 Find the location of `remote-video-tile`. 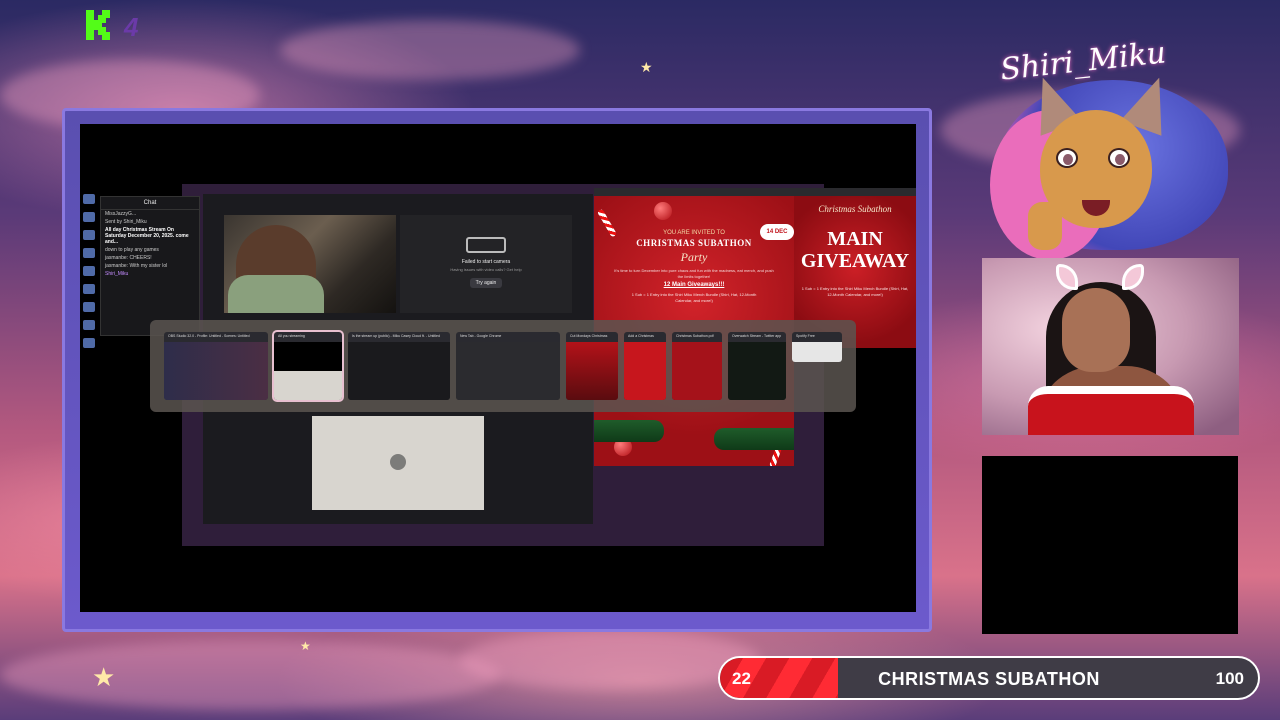

remote-video-tile is located at coordinates (398, 463).